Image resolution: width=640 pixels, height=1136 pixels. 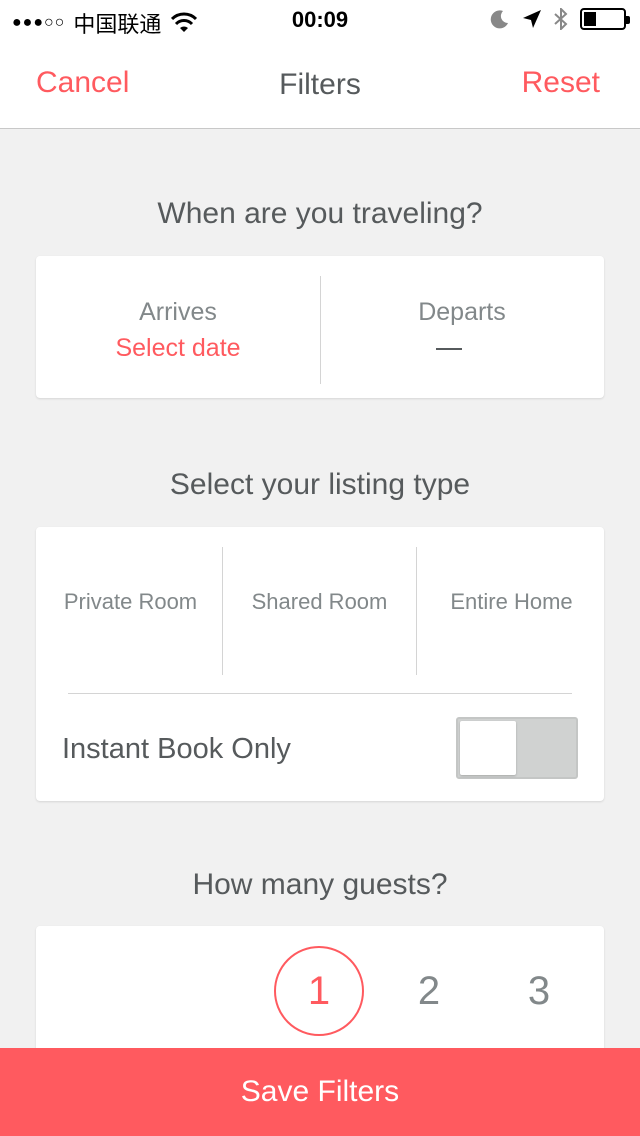 I want to click on save-filters-button: Save Filters, so click(x=320, y=1092).